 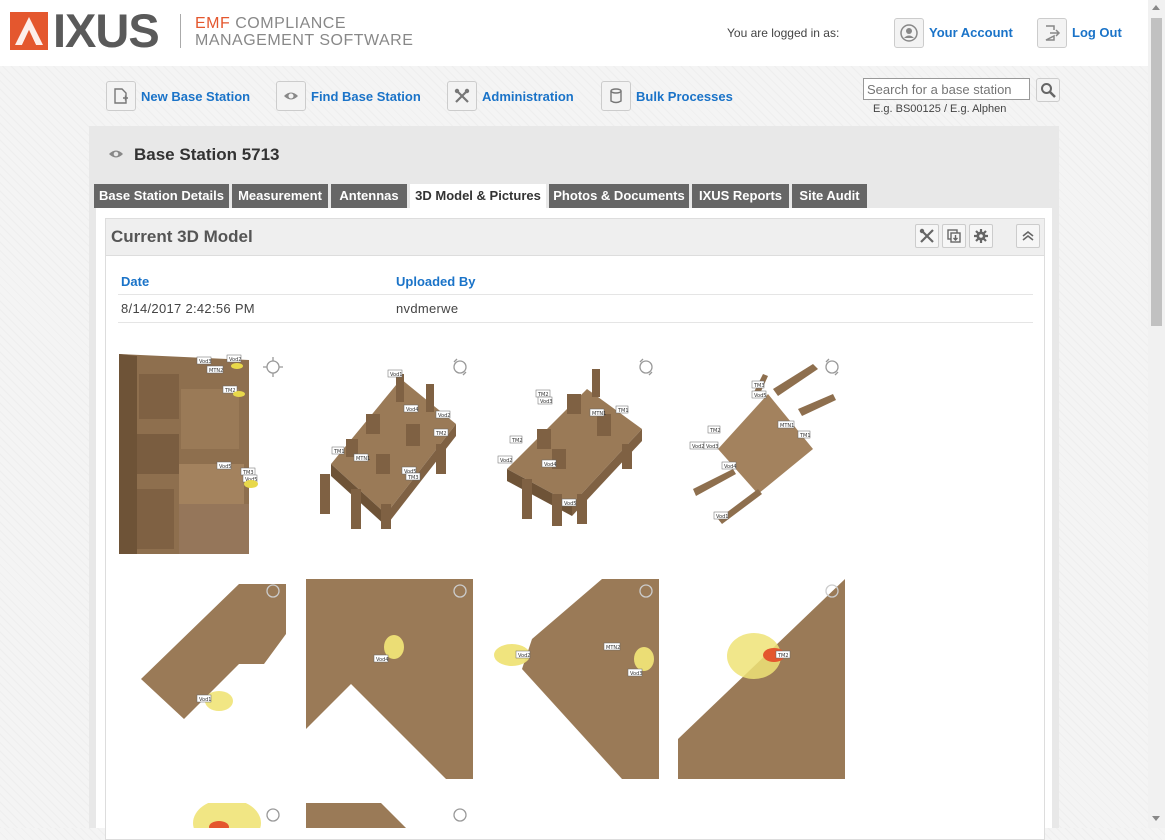 I want to click on model-view-thumbnail: Vod1 Vod4 Vod2 TM2 MTN1 TM1 Vod5 TM3, so click(x=389, y=454).